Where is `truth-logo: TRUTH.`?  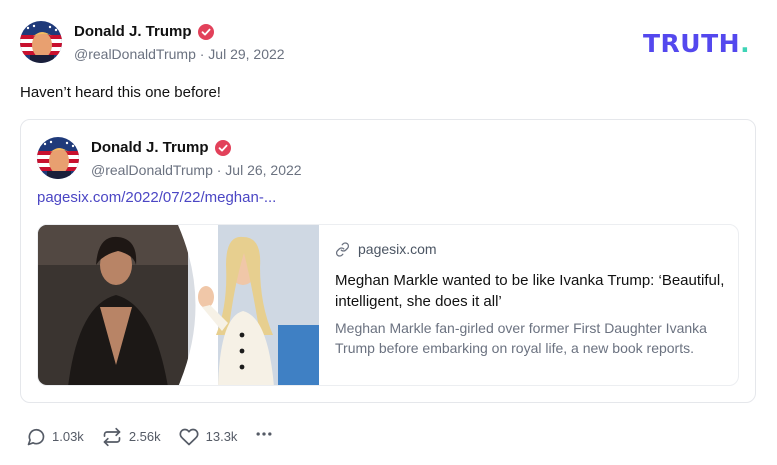
truth-logo: TRUTH. is located at coordinates (696, 43).